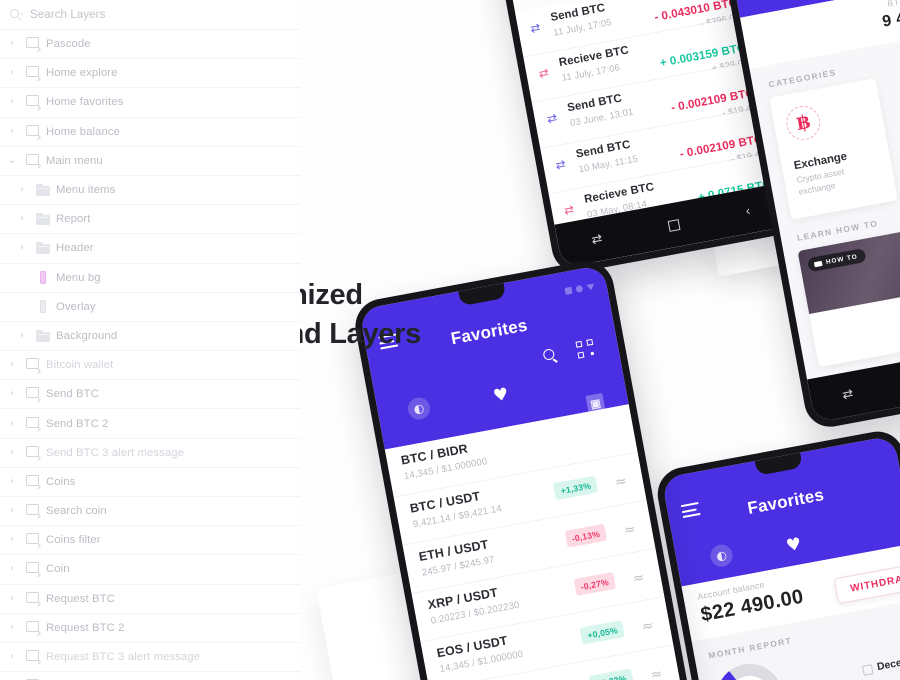 This screenshot has height=680, width=900. Describe the element at coordinates (150, 191) in the screenshot. I see `layer-row-menu-items: › Menu items` at that location.